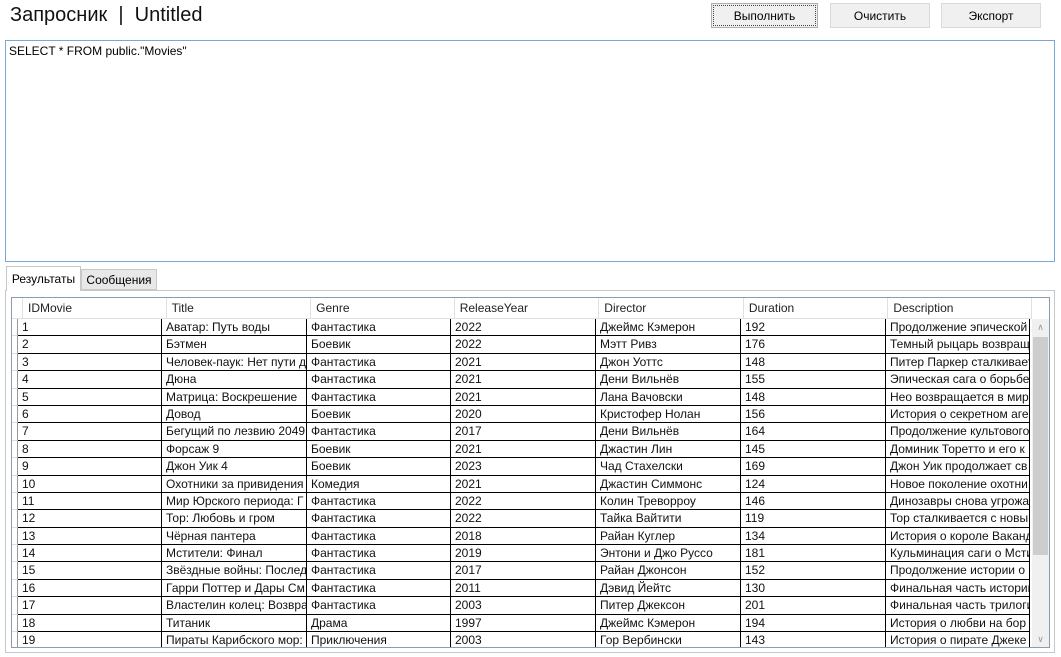 The width and height of the screenshot is (1061, 657). What do you see at coordinates (90, 432) in the screenshot?
I see `cell-idmovie: 7` at bounding box center [90, 432].